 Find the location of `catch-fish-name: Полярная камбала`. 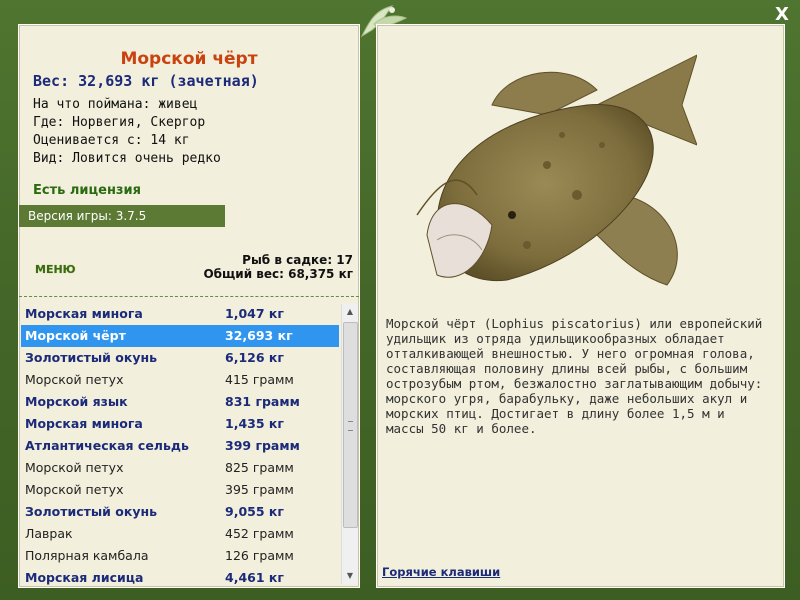

catch-fish-name: Полярная камбала is located at coordinates (87, 555).